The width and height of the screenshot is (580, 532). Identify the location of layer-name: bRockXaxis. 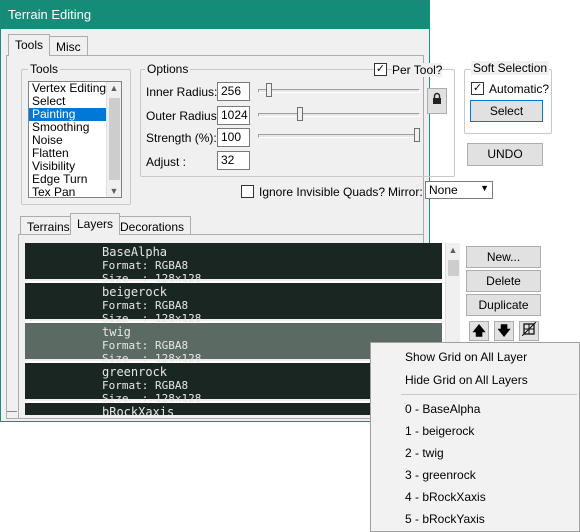
(138, 410).